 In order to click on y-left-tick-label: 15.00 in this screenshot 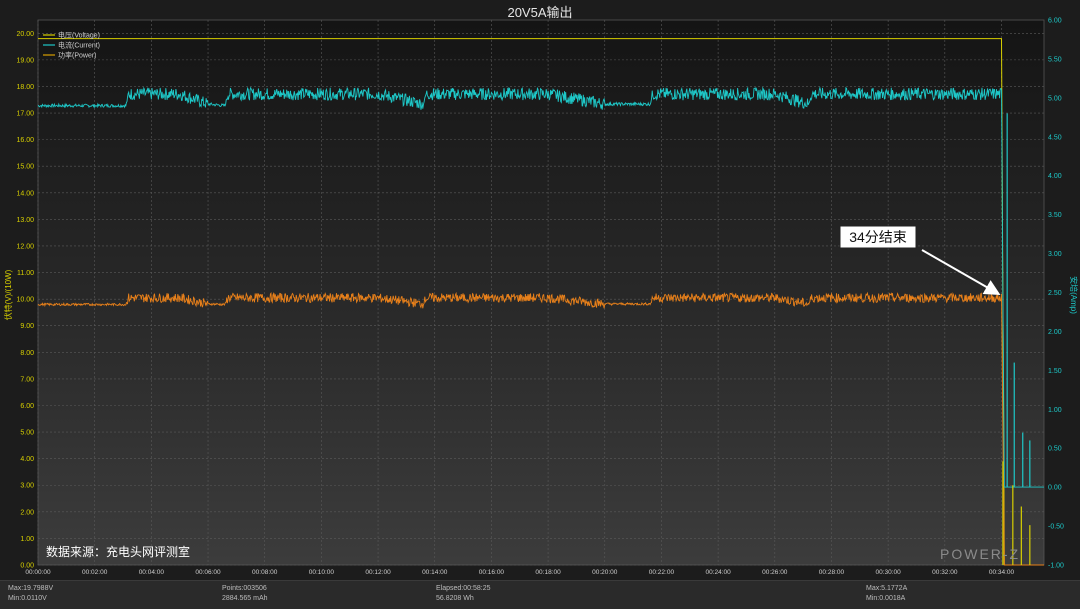, I will do `click(25, 167)`.